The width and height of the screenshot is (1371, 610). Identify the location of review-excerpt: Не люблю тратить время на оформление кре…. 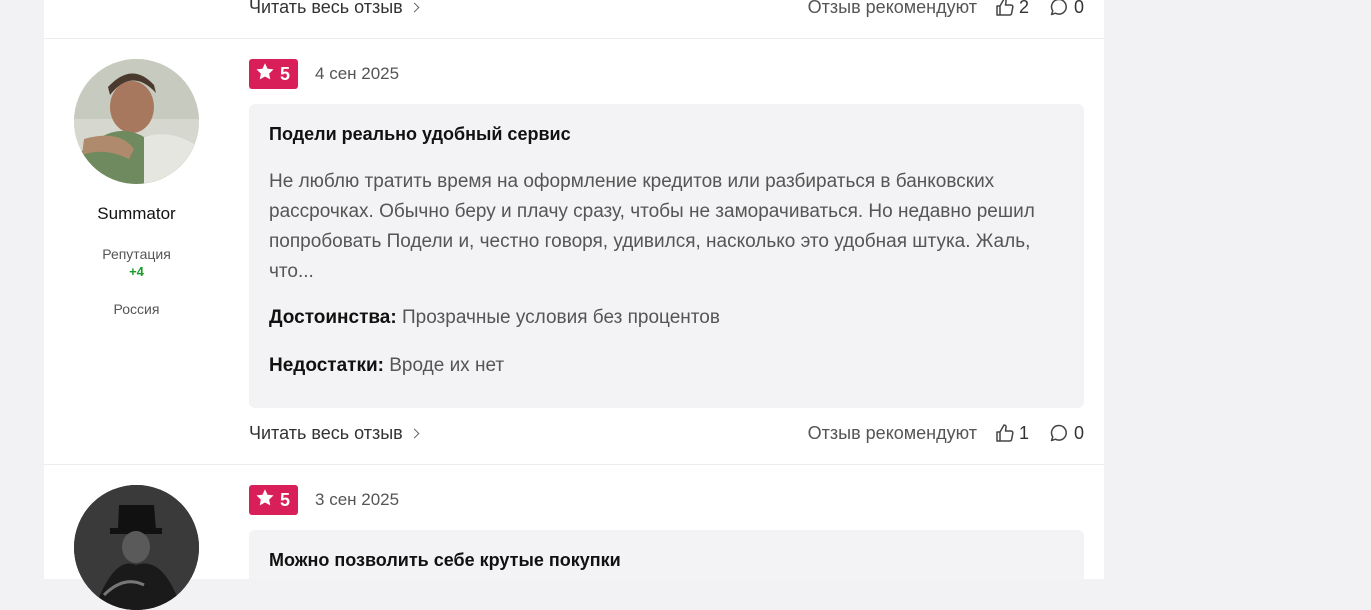
(652, 226).